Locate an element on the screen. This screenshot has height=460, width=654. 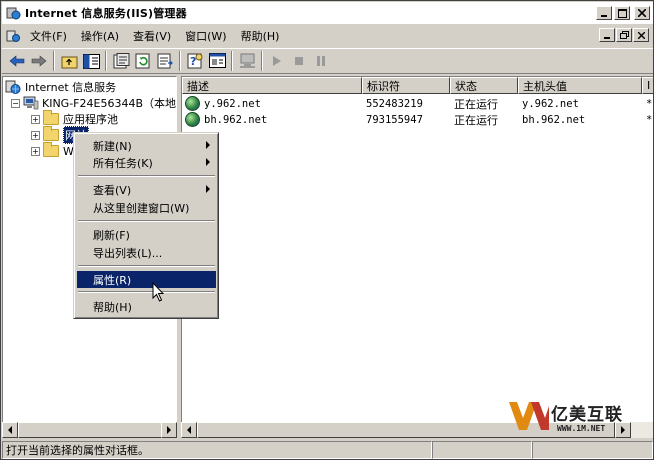
column-header-identifier: 标识符 is located at coordinates (406, 85).